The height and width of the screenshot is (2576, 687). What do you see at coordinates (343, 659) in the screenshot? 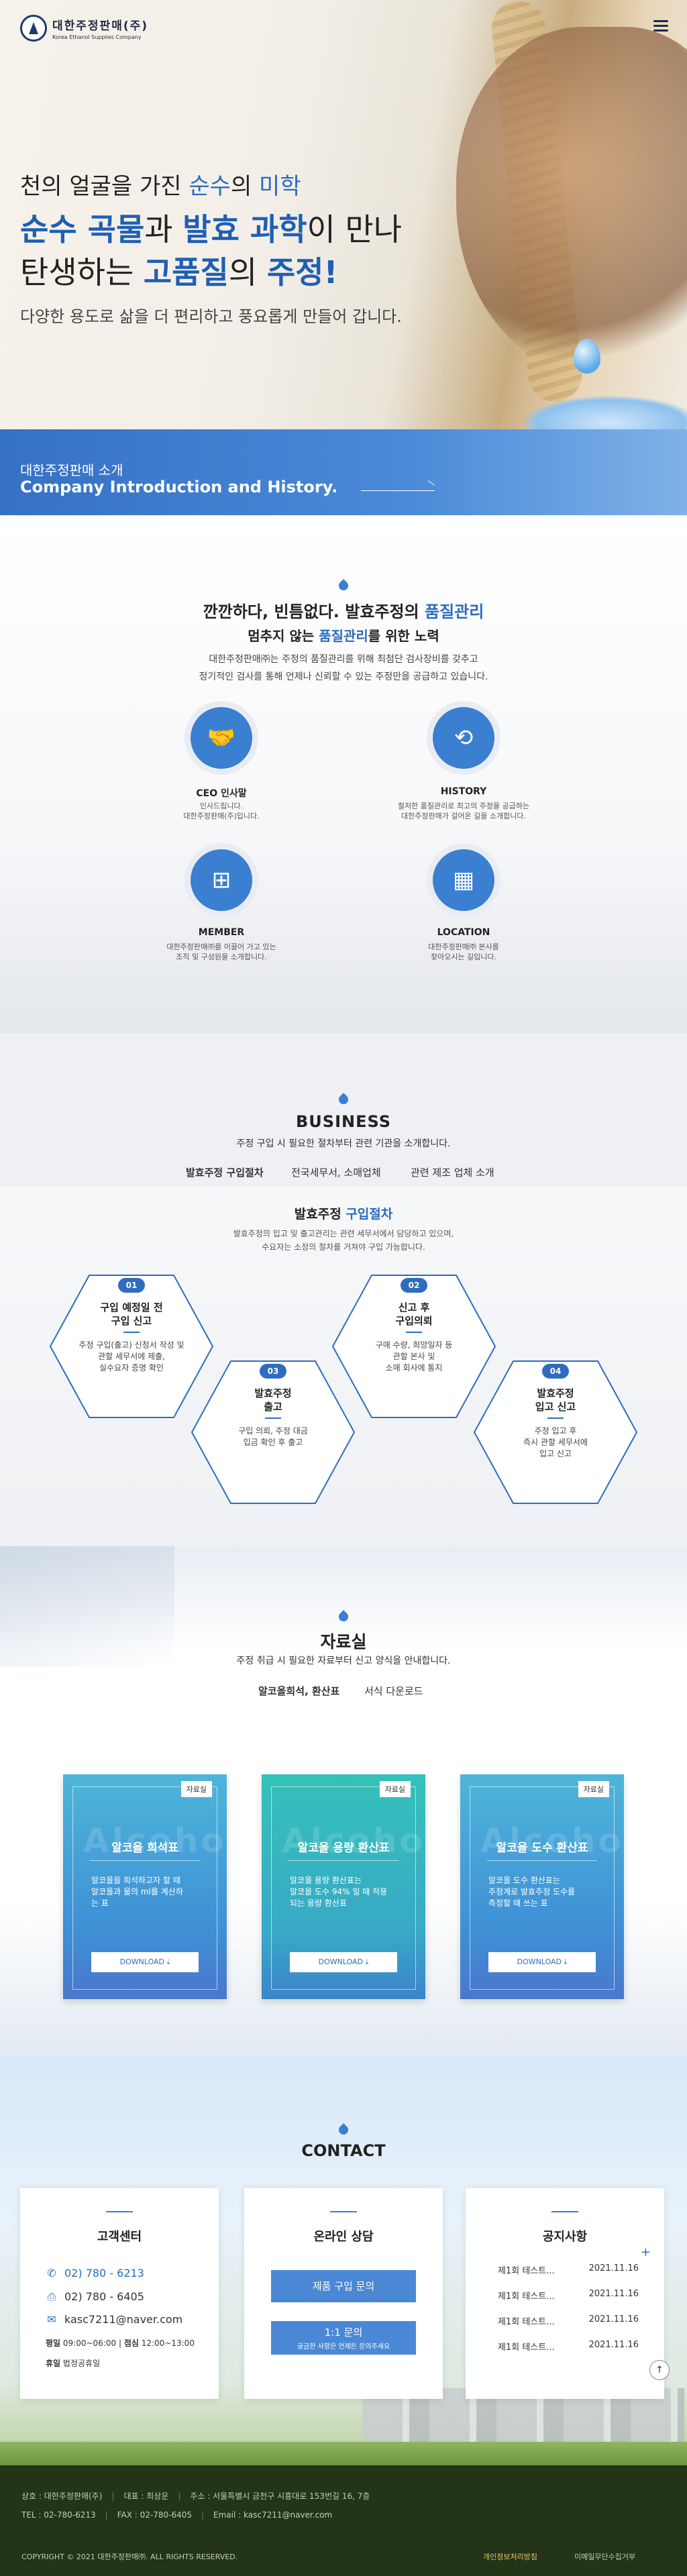
I see `about-text-1: 대한주정판매㈜는 주정의 품질관리를 위해 최첨단 검사장비를 갖추고` at bounding box center [343, 659].